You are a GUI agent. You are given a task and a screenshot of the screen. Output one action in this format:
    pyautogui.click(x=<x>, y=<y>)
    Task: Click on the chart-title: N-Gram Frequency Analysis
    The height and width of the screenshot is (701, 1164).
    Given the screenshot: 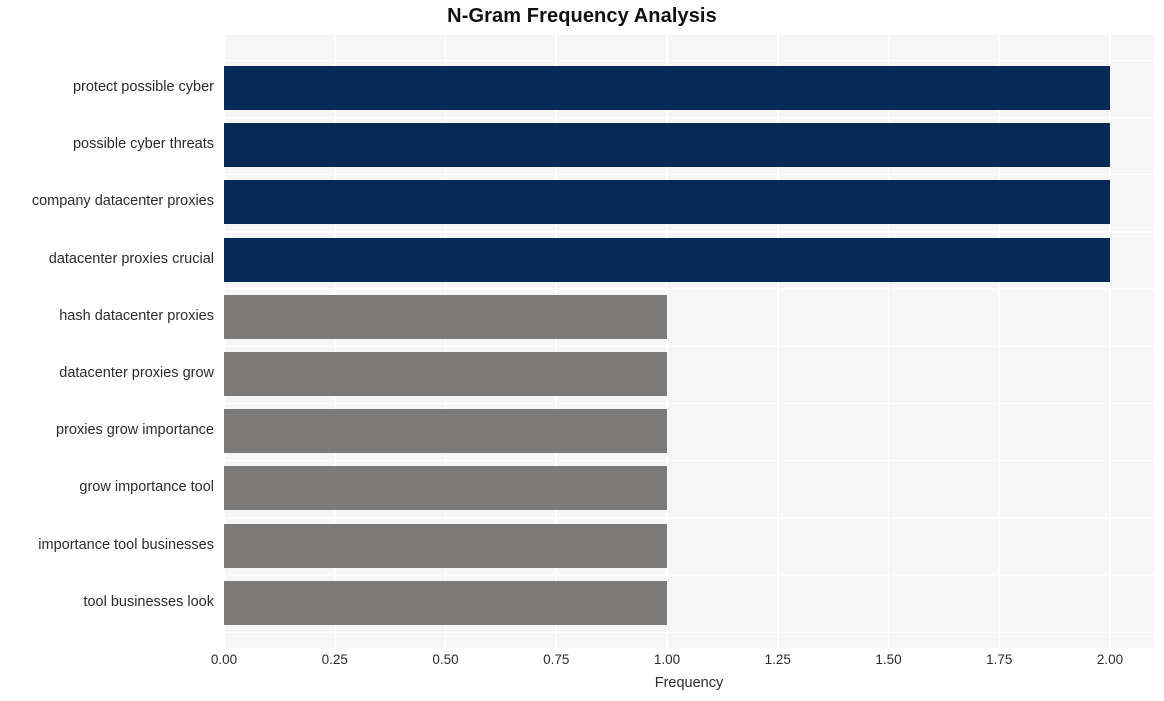 What is the action you would take?
    pyautogui.click(x=582, y=16)
    